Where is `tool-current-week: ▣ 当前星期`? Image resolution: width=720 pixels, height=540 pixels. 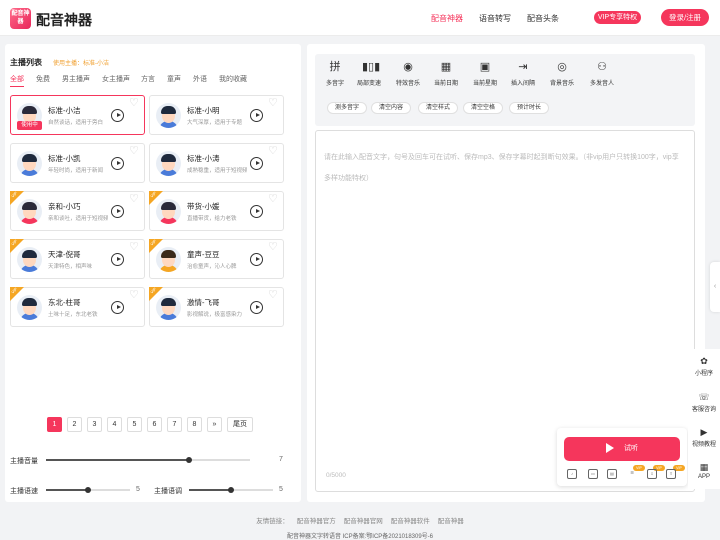
tool-current-week: ▣ 当前星期 is located at coordinates (485, 73).